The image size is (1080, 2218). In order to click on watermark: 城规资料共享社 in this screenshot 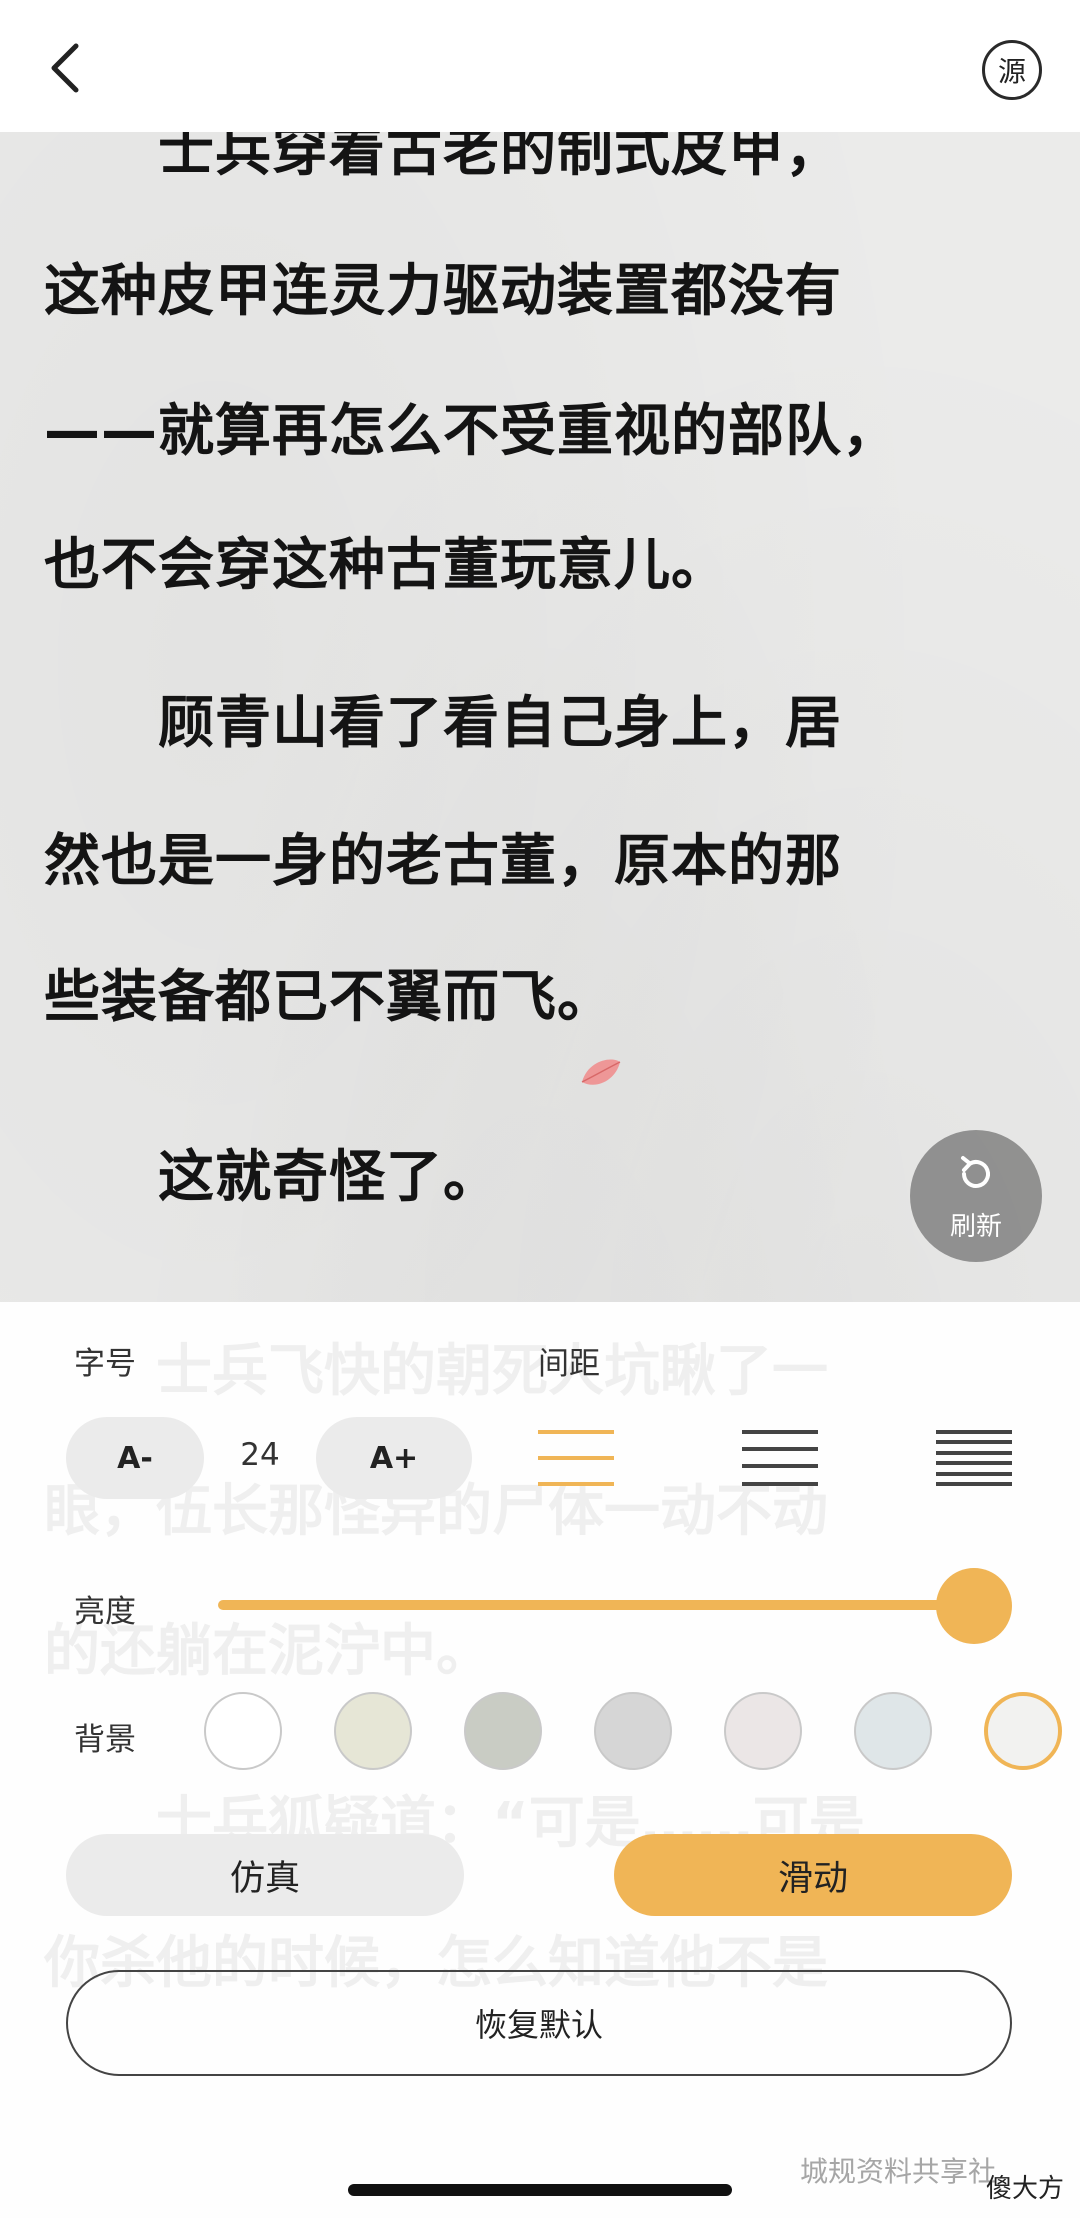, I will do `click(898, 2171)`.